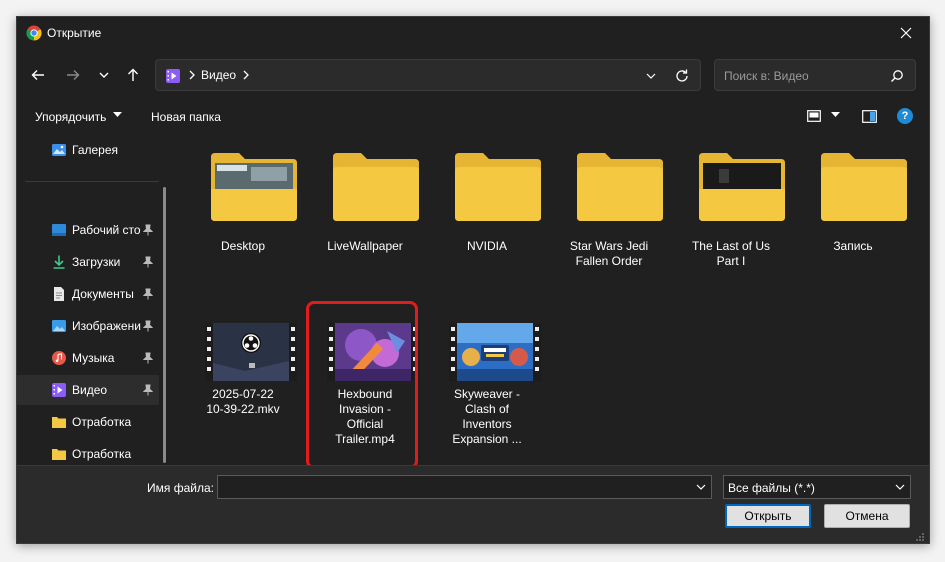 The width and height of the screenshot is (945, 562). I want to click on new-folder-button: Новая папка, so click(186, 117).